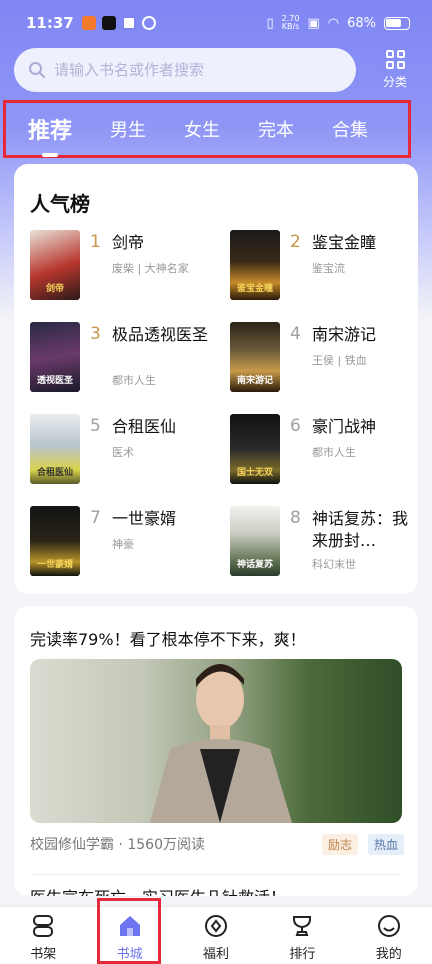 The height and width of the screenshot is (964, 432). What do you see at coordinates (215, 926) in the screenshot?
I see `coin-icon` at bounding box center [215, 926].